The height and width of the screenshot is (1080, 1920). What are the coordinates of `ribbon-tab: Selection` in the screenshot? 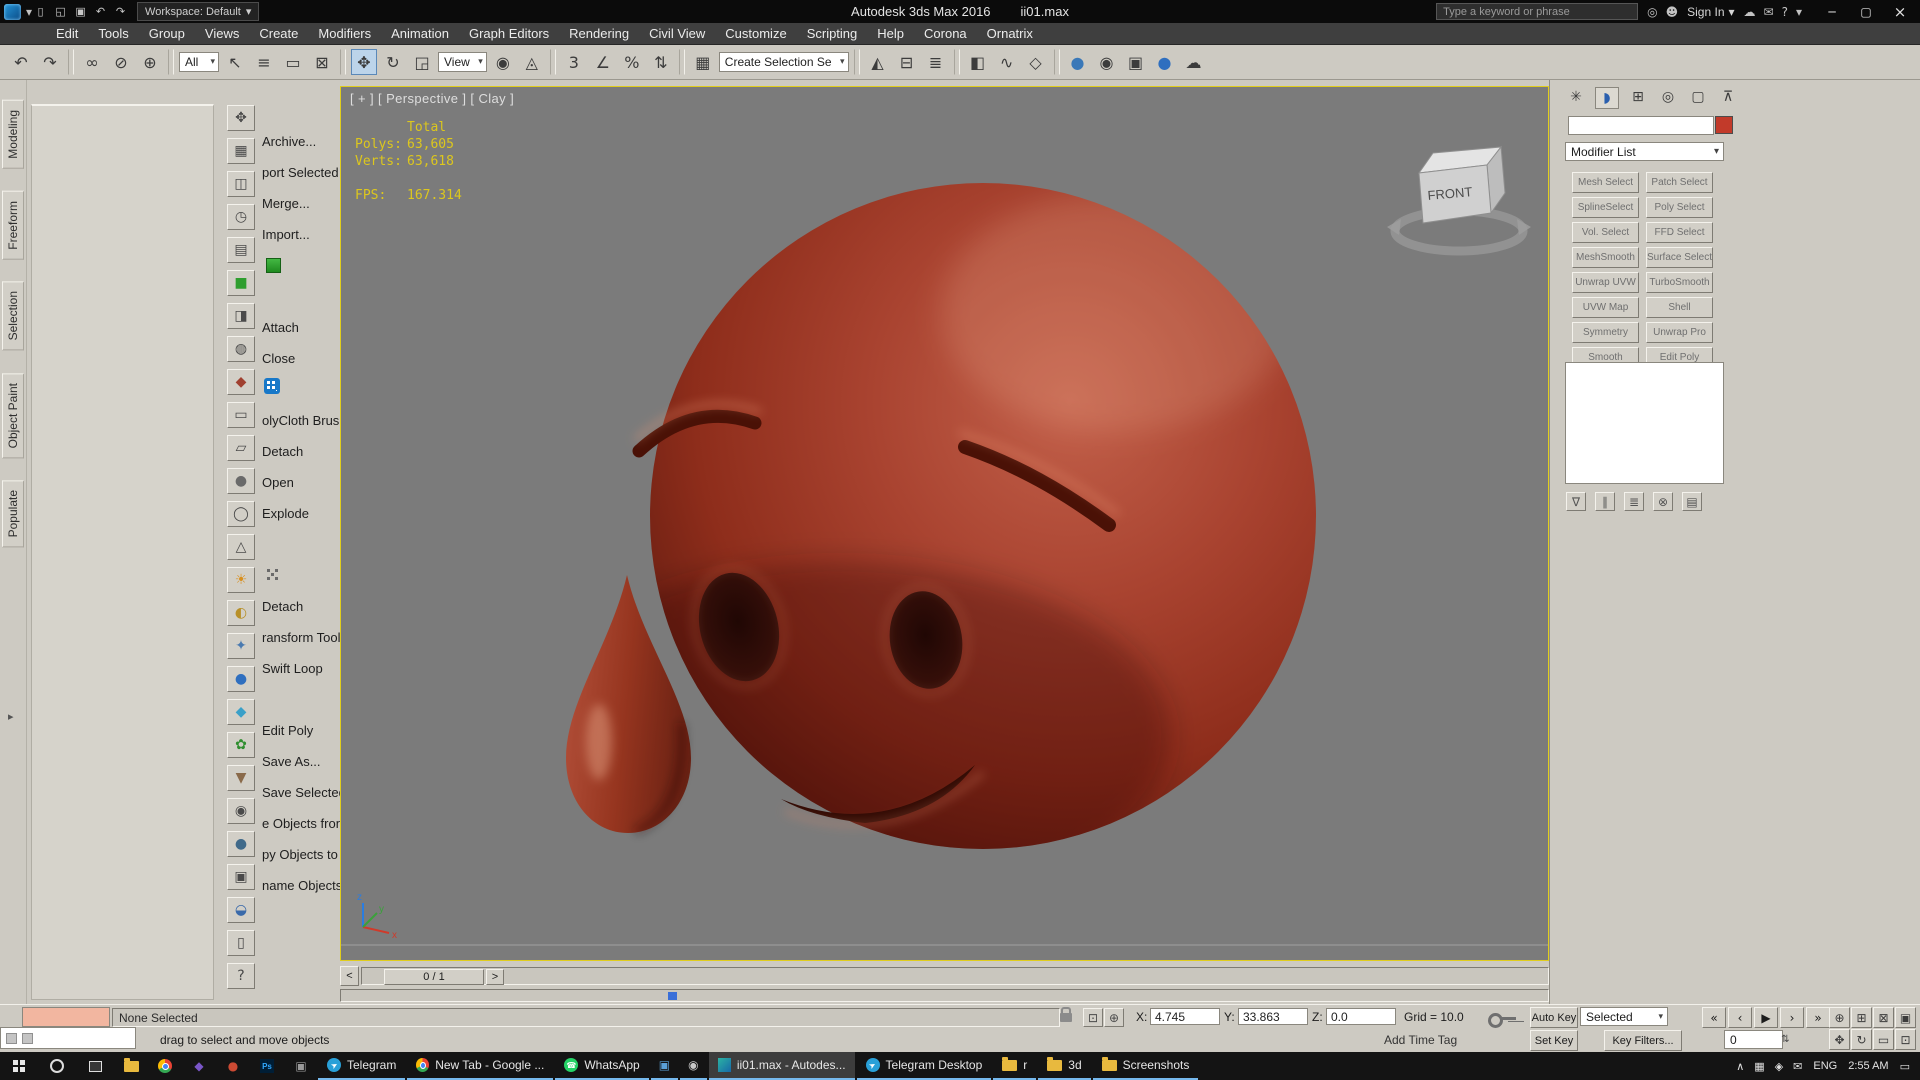 It's located at (13, 316).